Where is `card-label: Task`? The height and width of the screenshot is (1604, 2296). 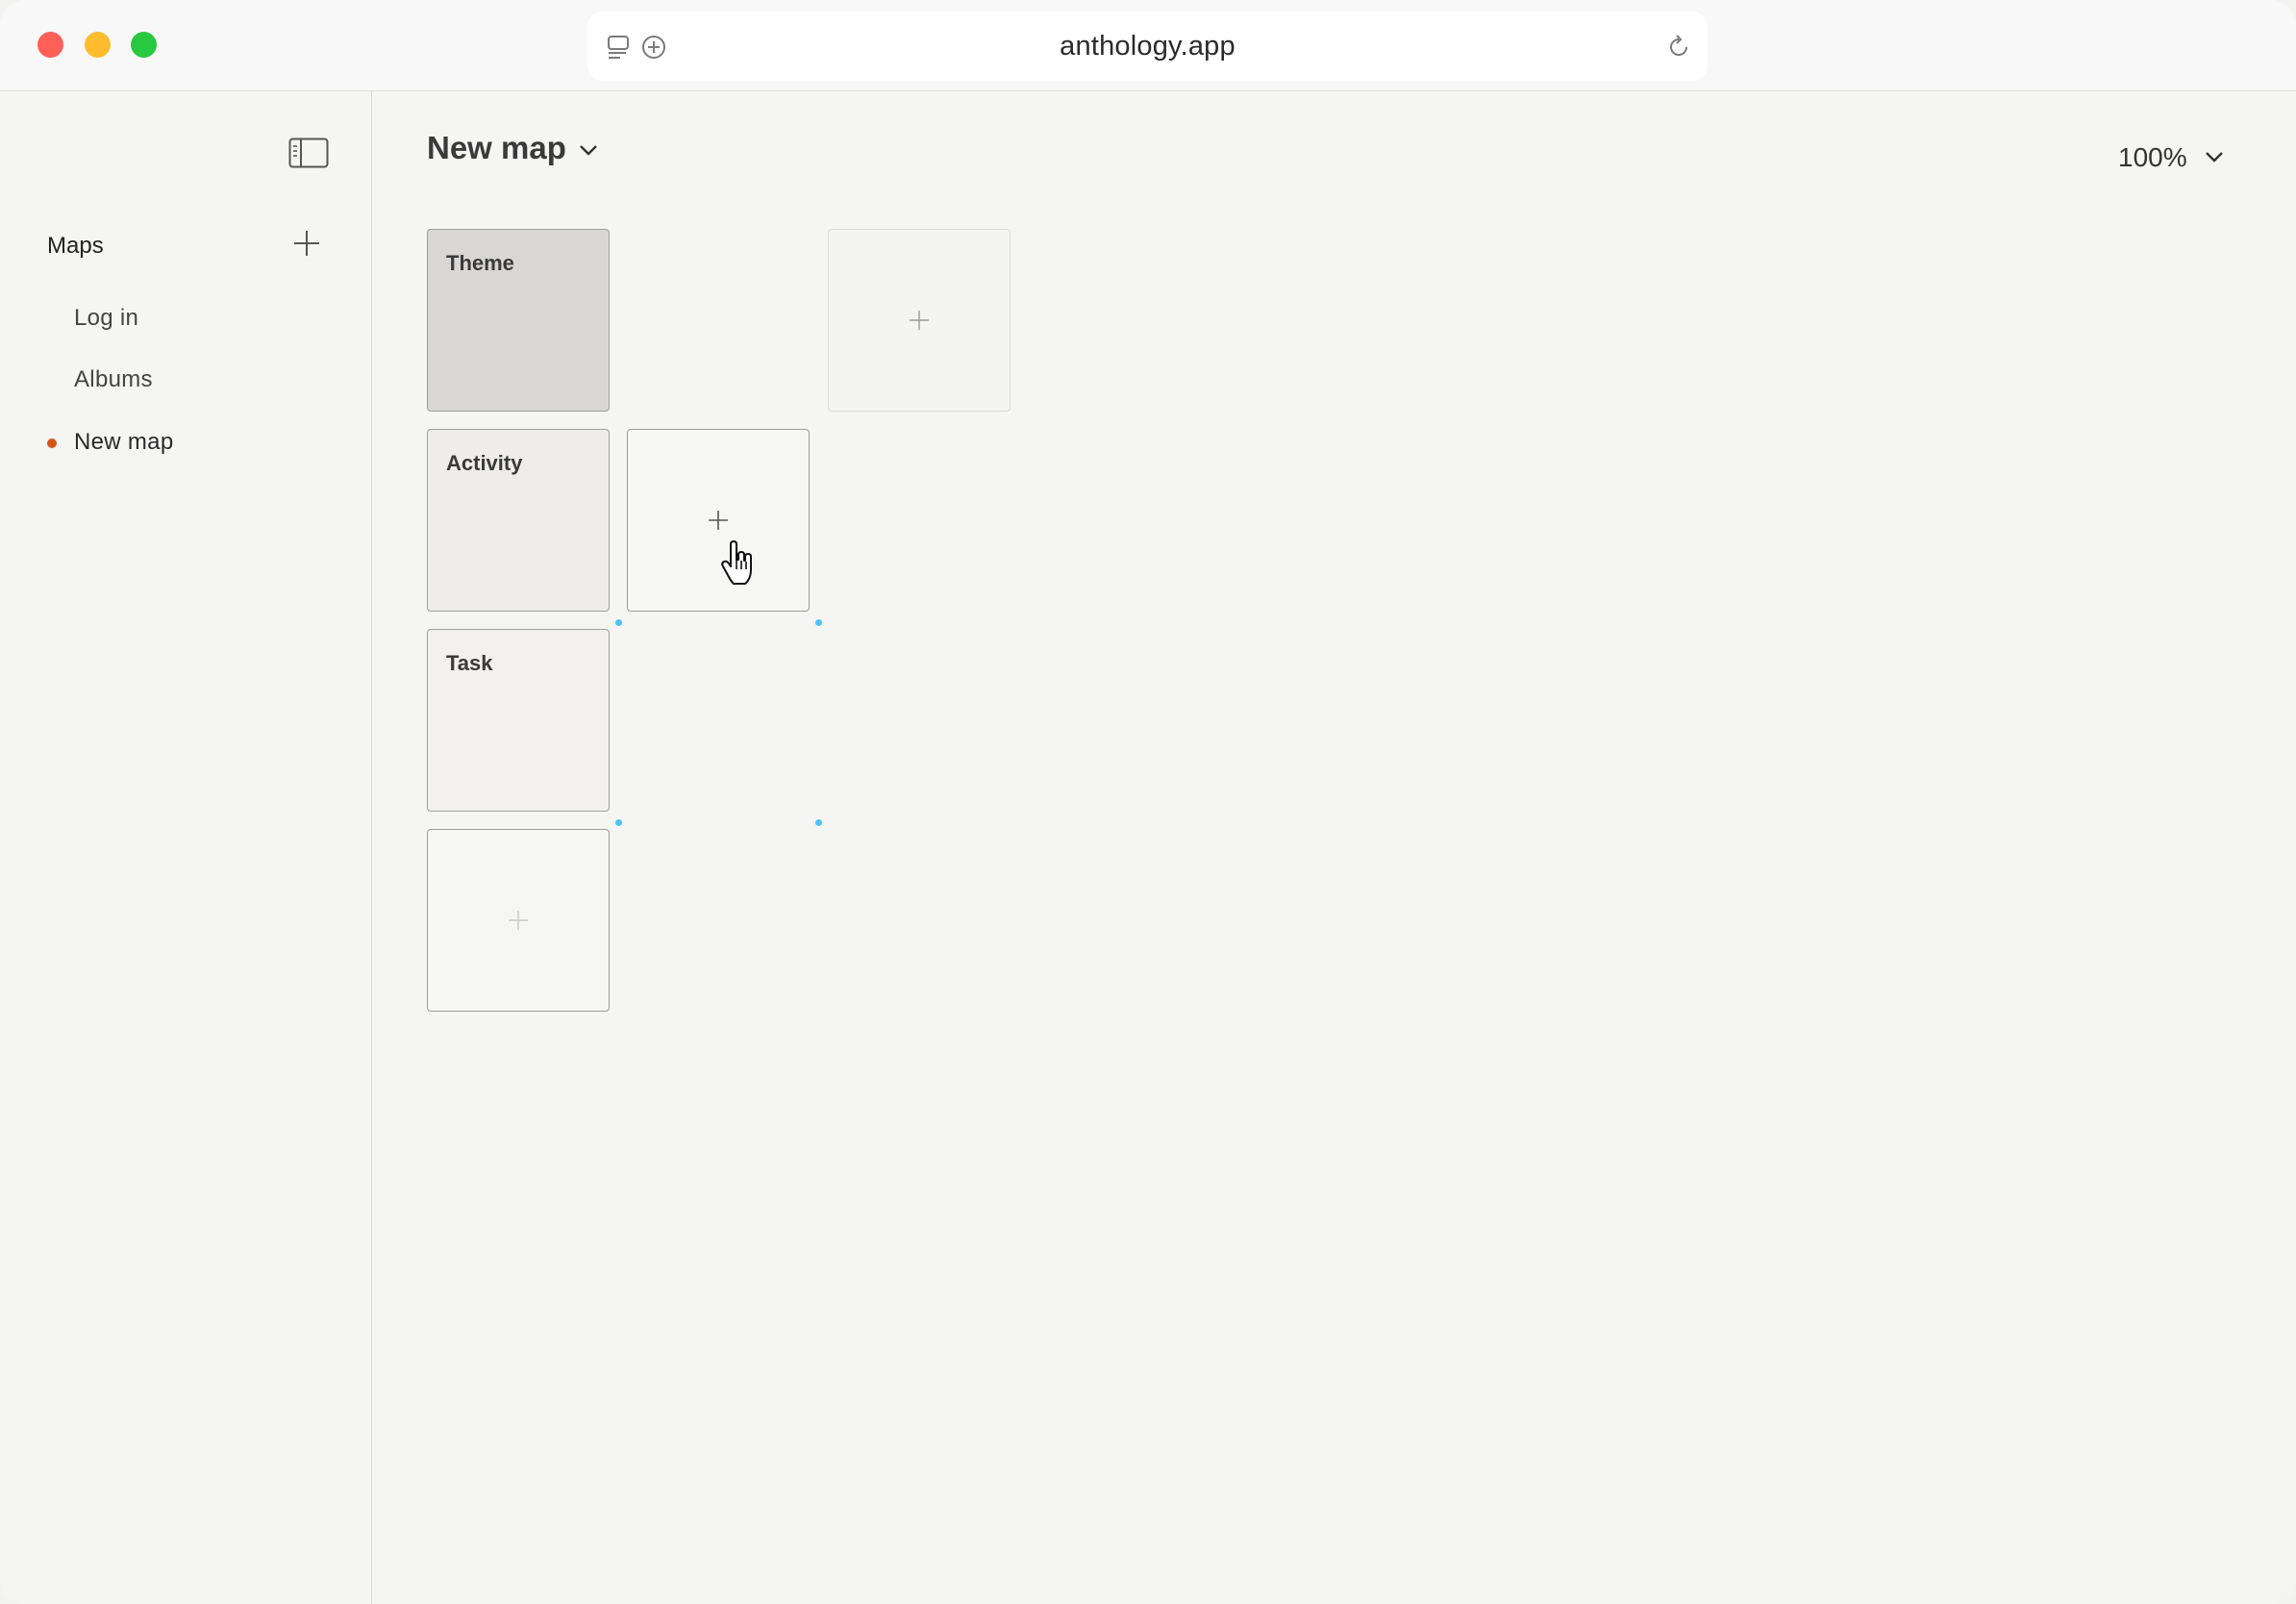
card-label: Task is located at coordinates (469, 663).